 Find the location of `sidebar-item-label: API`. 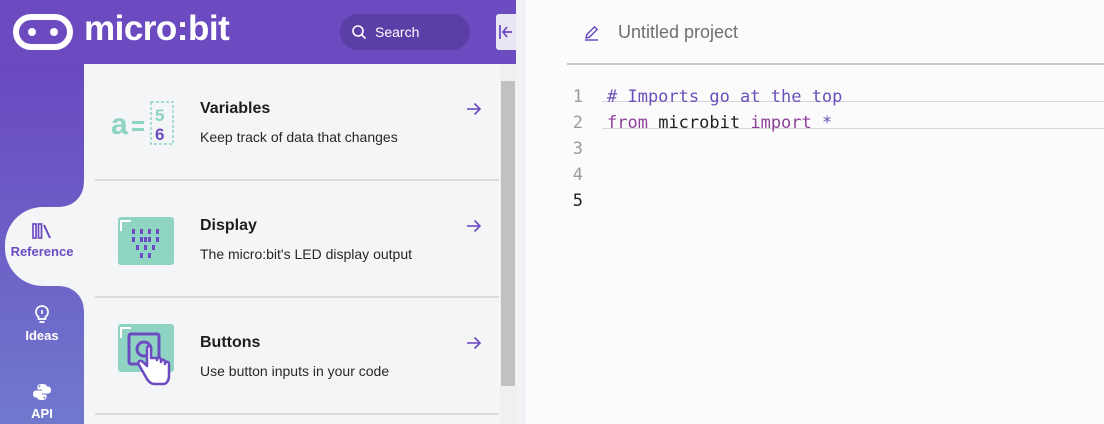

sidebar-item-label: API is located at coordinates (42, 413).